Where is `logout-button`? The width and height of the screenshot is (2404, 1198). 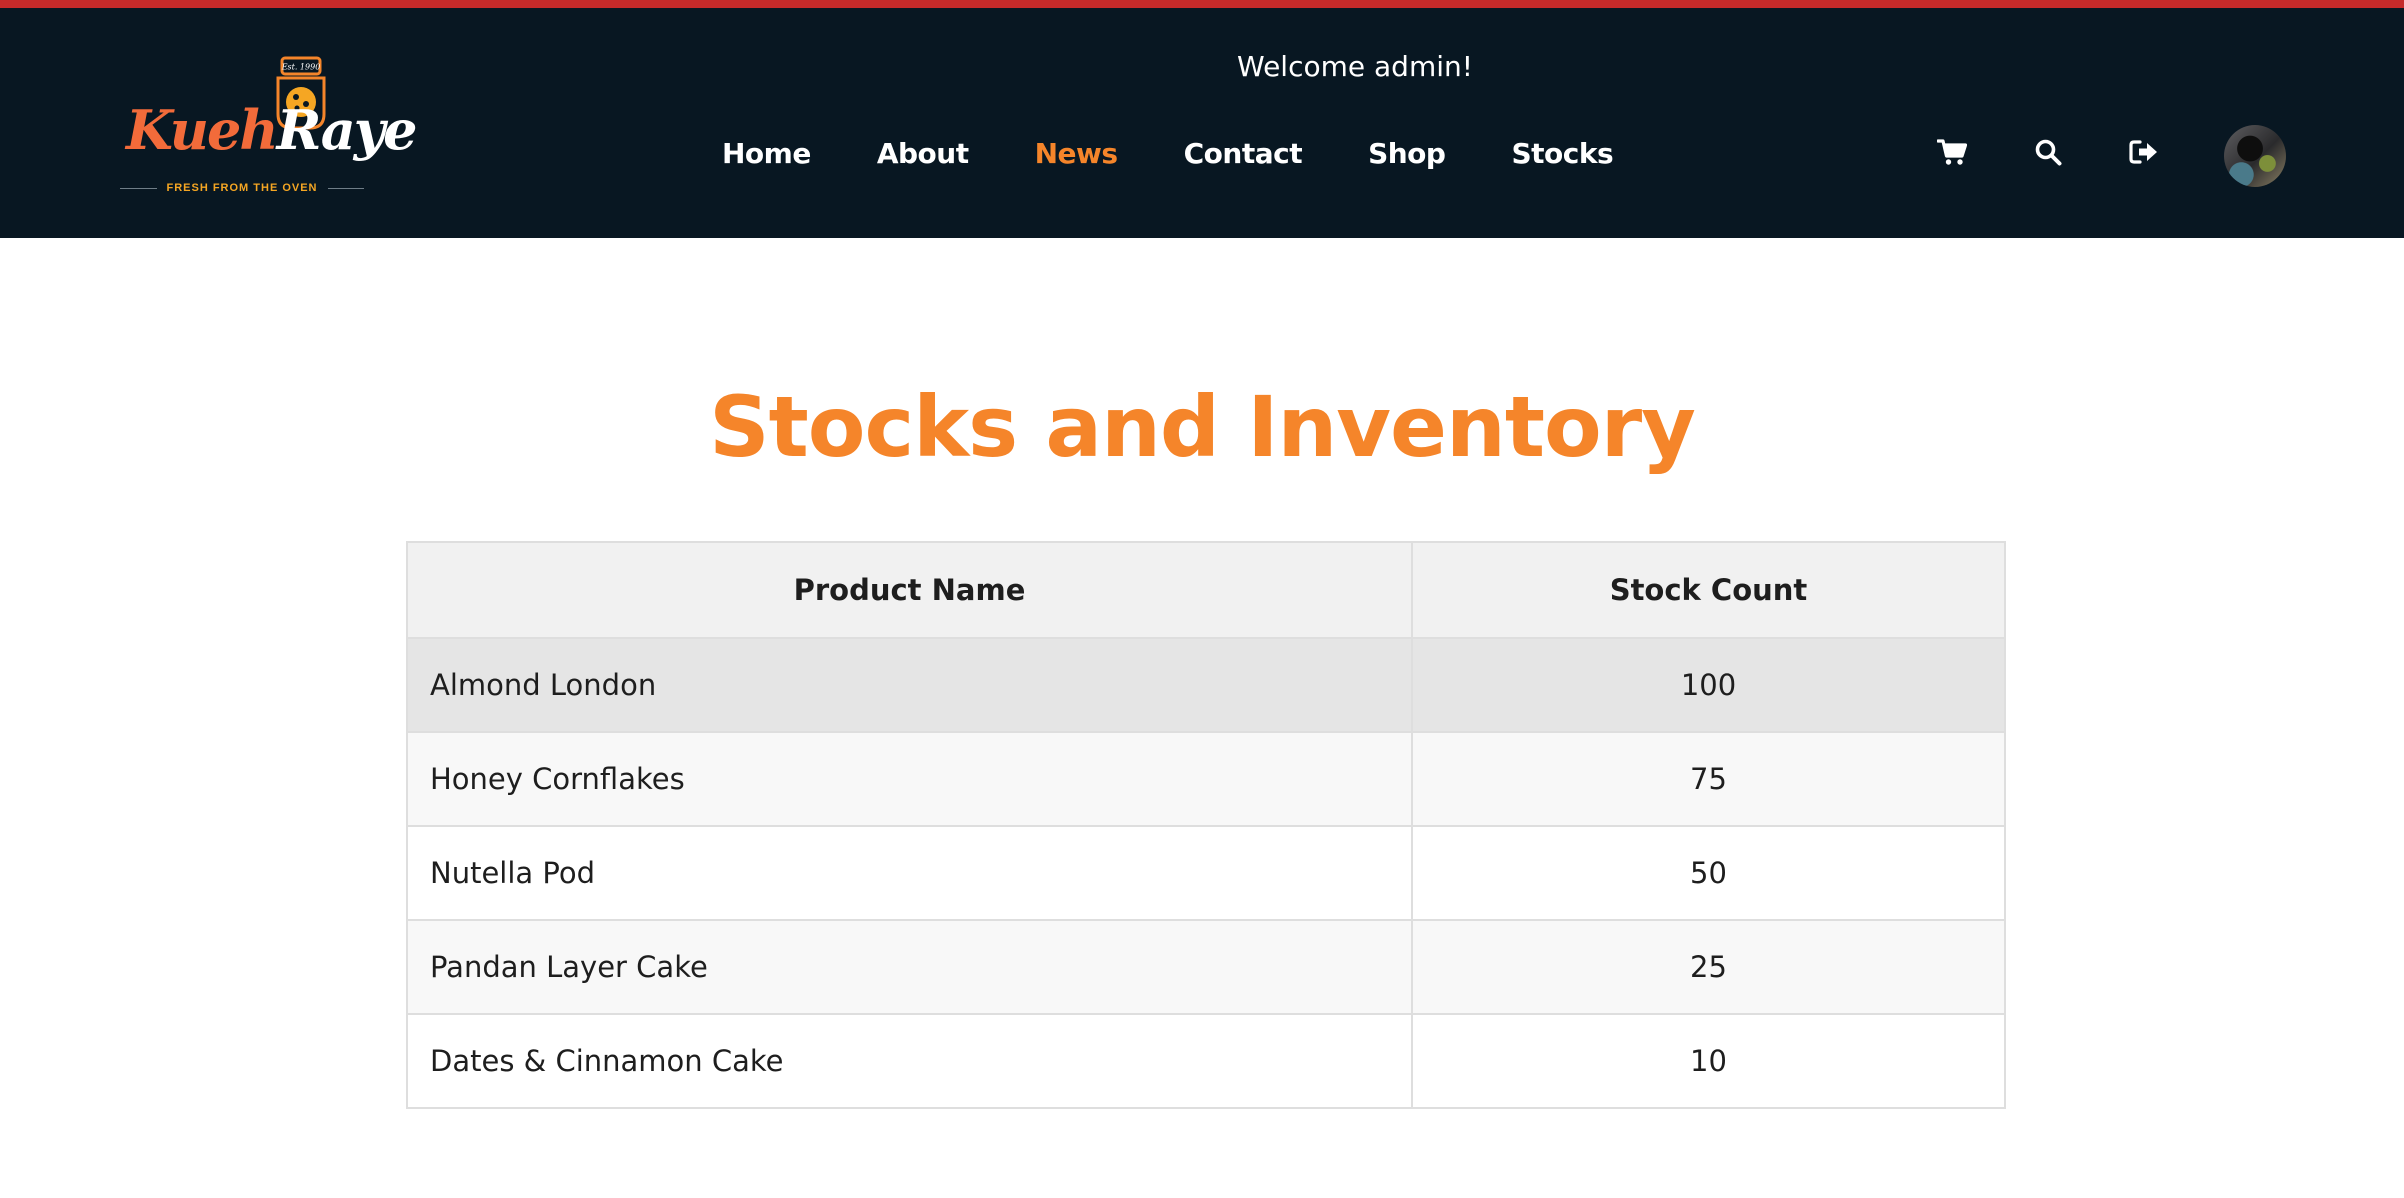
logout-button is located at coordinates (2144, 152).